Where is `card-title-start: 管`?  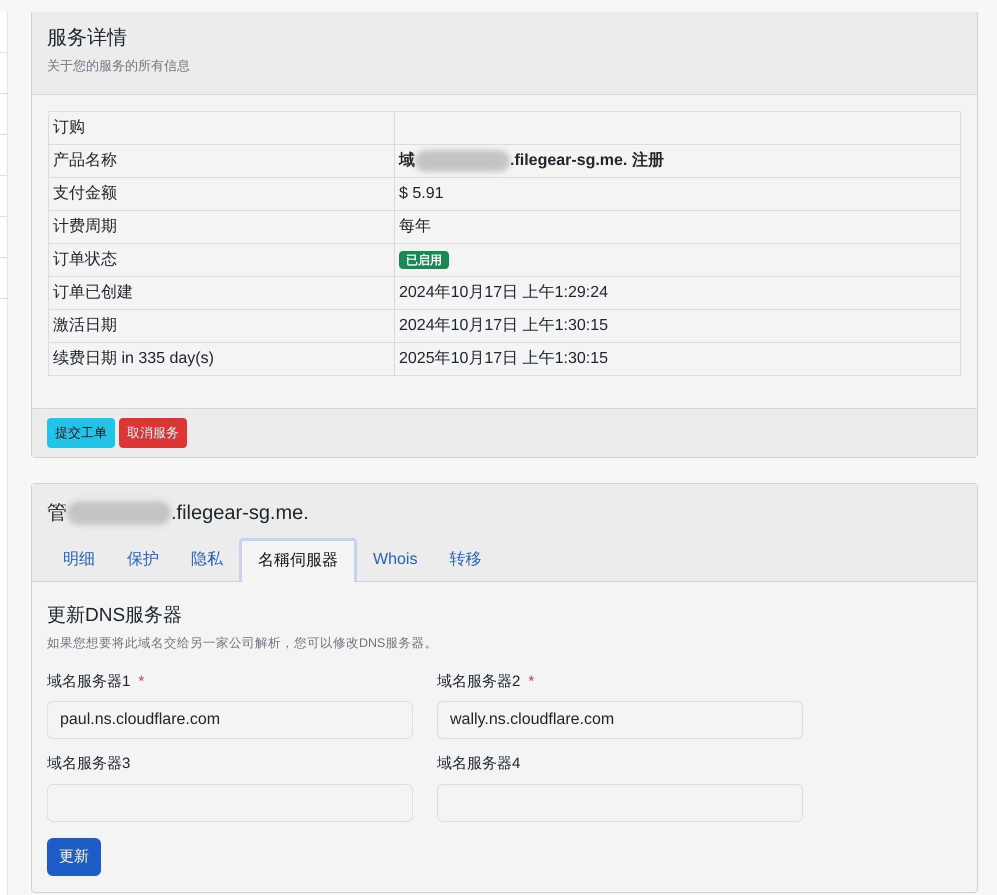 card-title-start: 管 is located at coordinates (57, 513).